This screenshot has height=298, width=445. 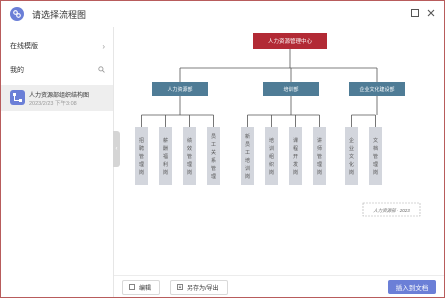 I want to click on org-leaf-label: 讲师管理岗, so click(x=319, y=156).